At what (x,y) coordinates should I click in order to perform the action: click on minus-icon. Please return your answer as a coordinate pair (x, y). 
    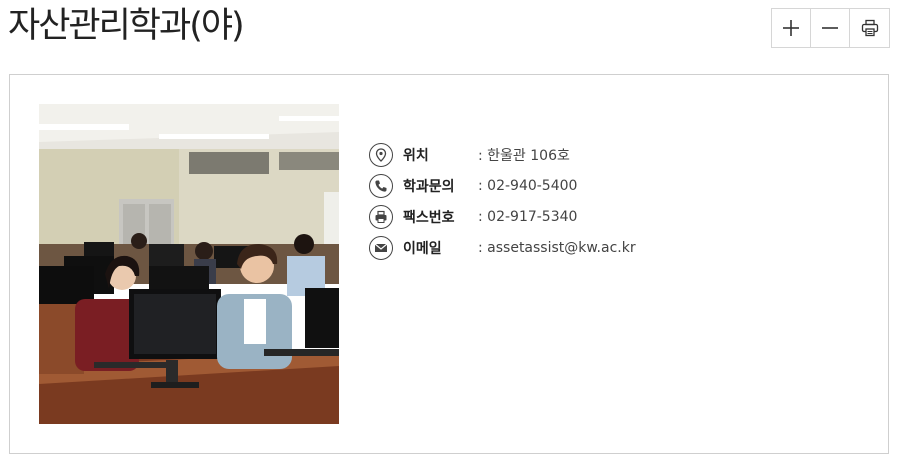
    Looking at the image, I should click on (830, 28).